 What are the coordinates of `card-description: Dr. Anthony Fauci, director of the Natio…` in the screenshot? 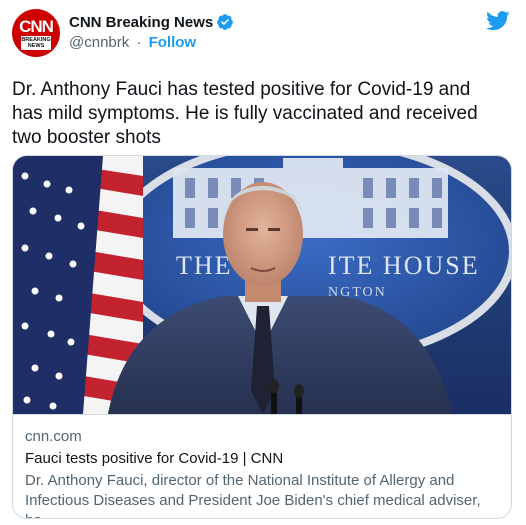 It's located at (253, 495).